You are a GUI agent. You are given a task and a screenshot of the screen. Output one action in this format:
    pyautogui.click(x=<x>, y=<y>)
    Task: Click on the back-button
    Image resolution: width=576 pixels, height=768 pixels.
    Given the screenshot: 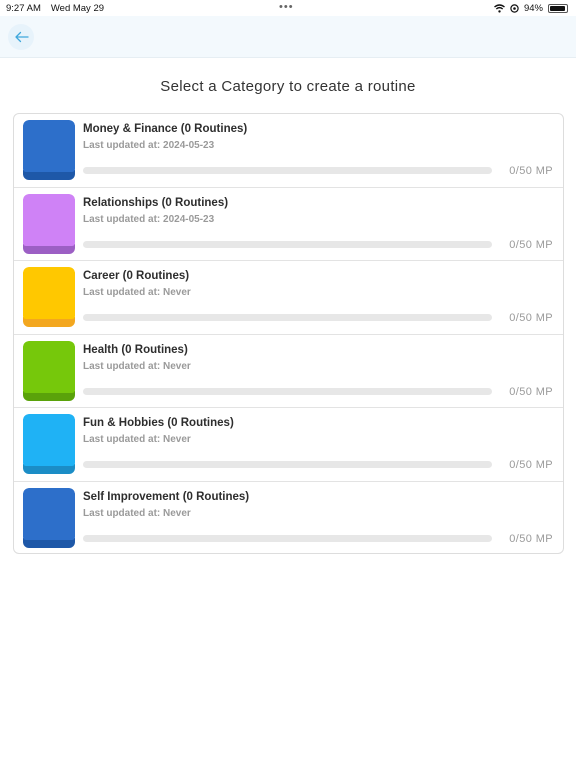 What is the action you would take?
    pyautogui.click(x=21, y=37)
    